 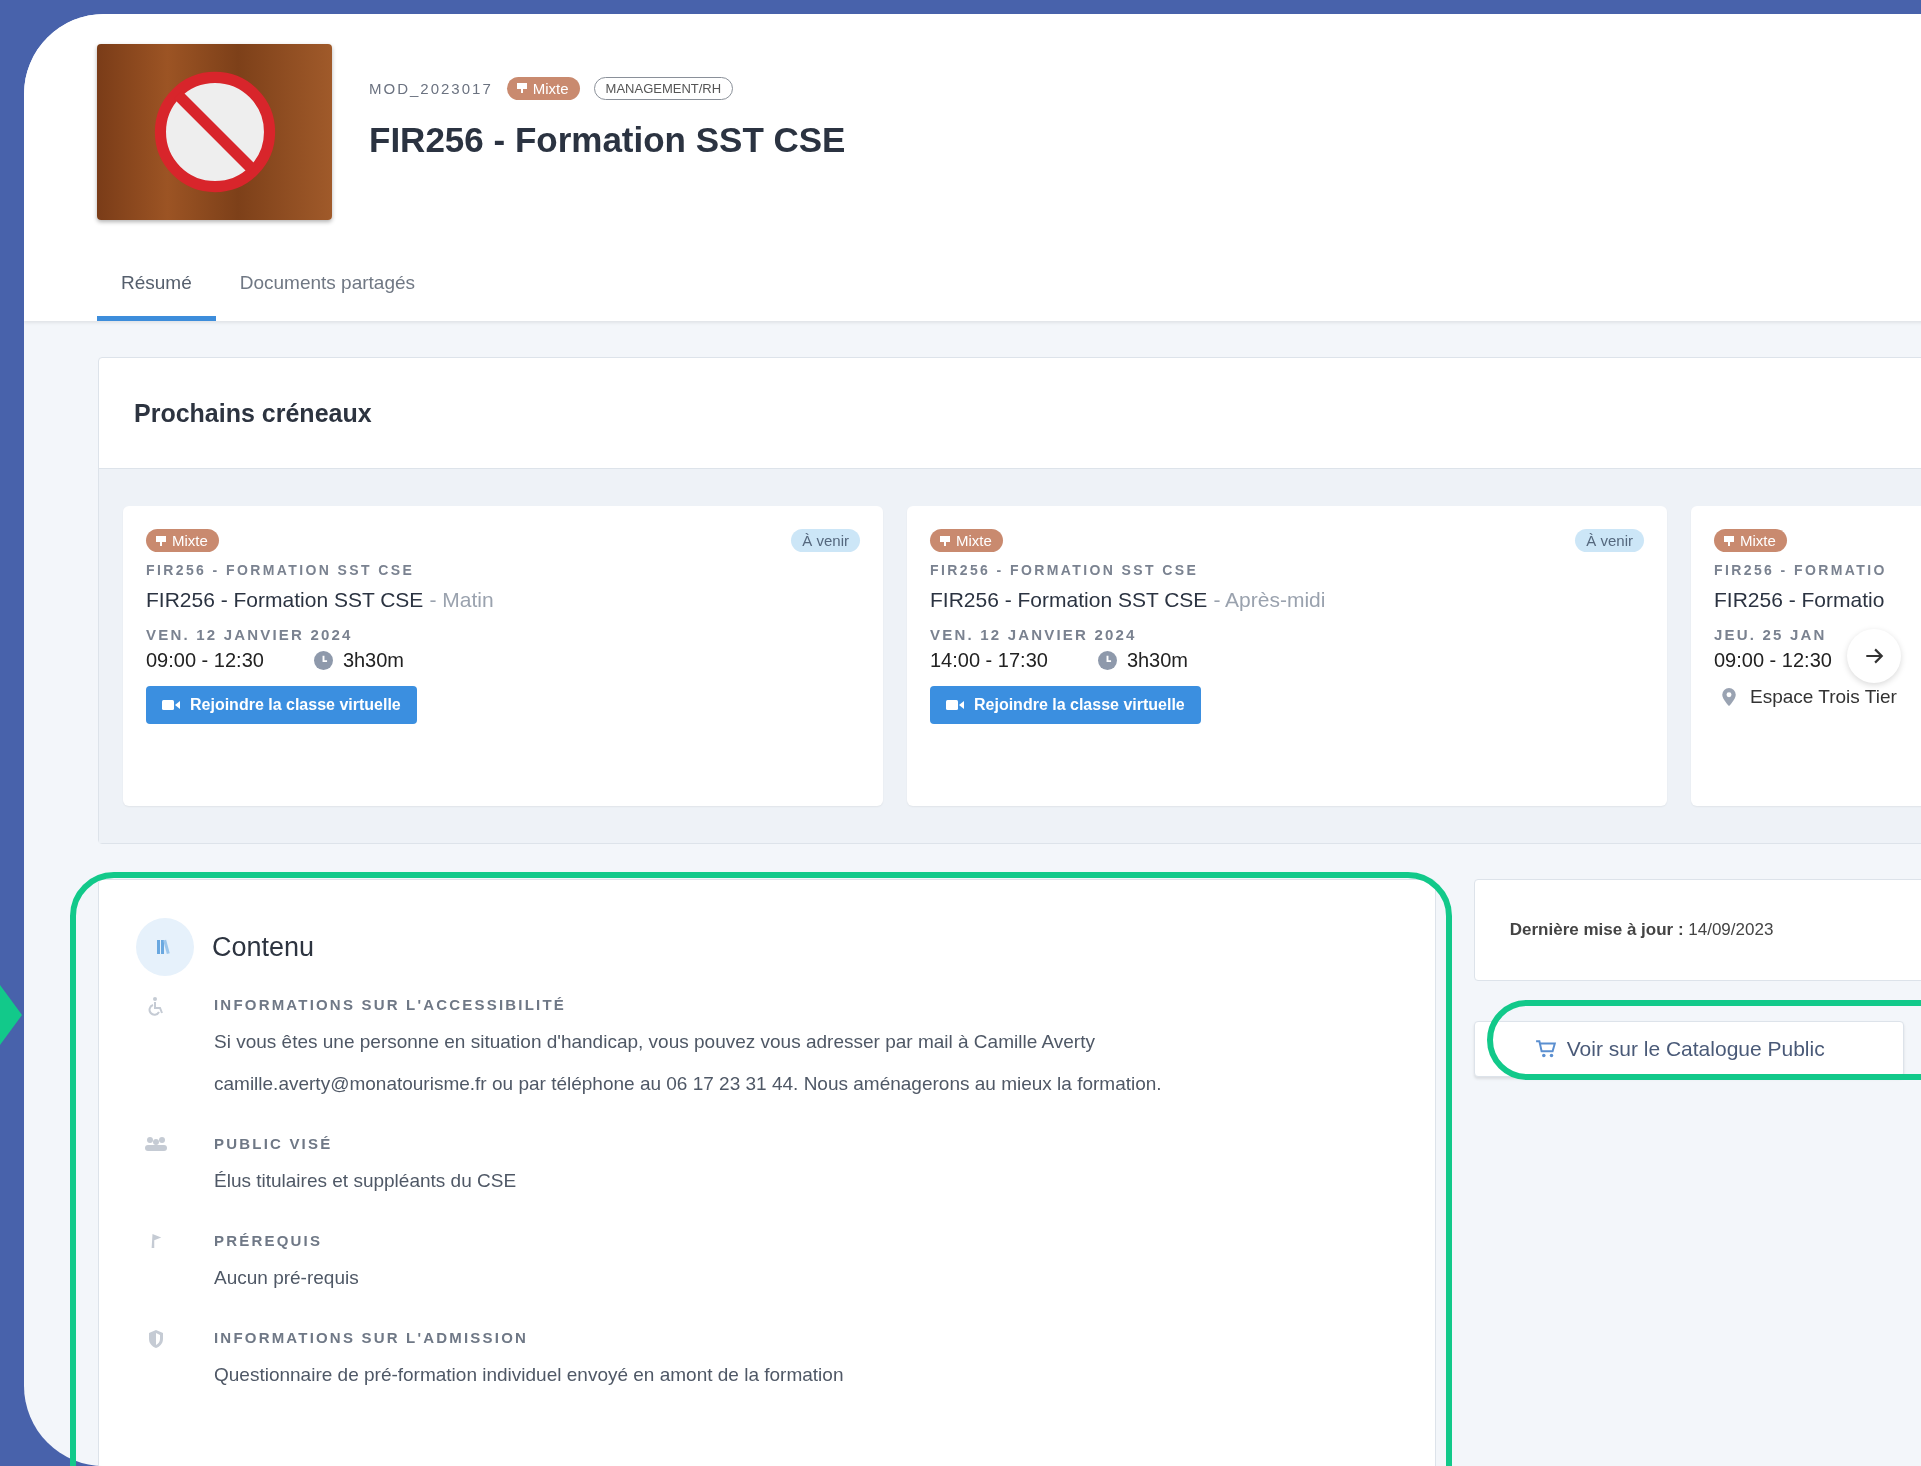 What do you see at coordinates (1688, 1049) in the screenshot?
I see `catalogue-button: Voir sur le Catalogue Public` at bounding box center [1688, 1049].